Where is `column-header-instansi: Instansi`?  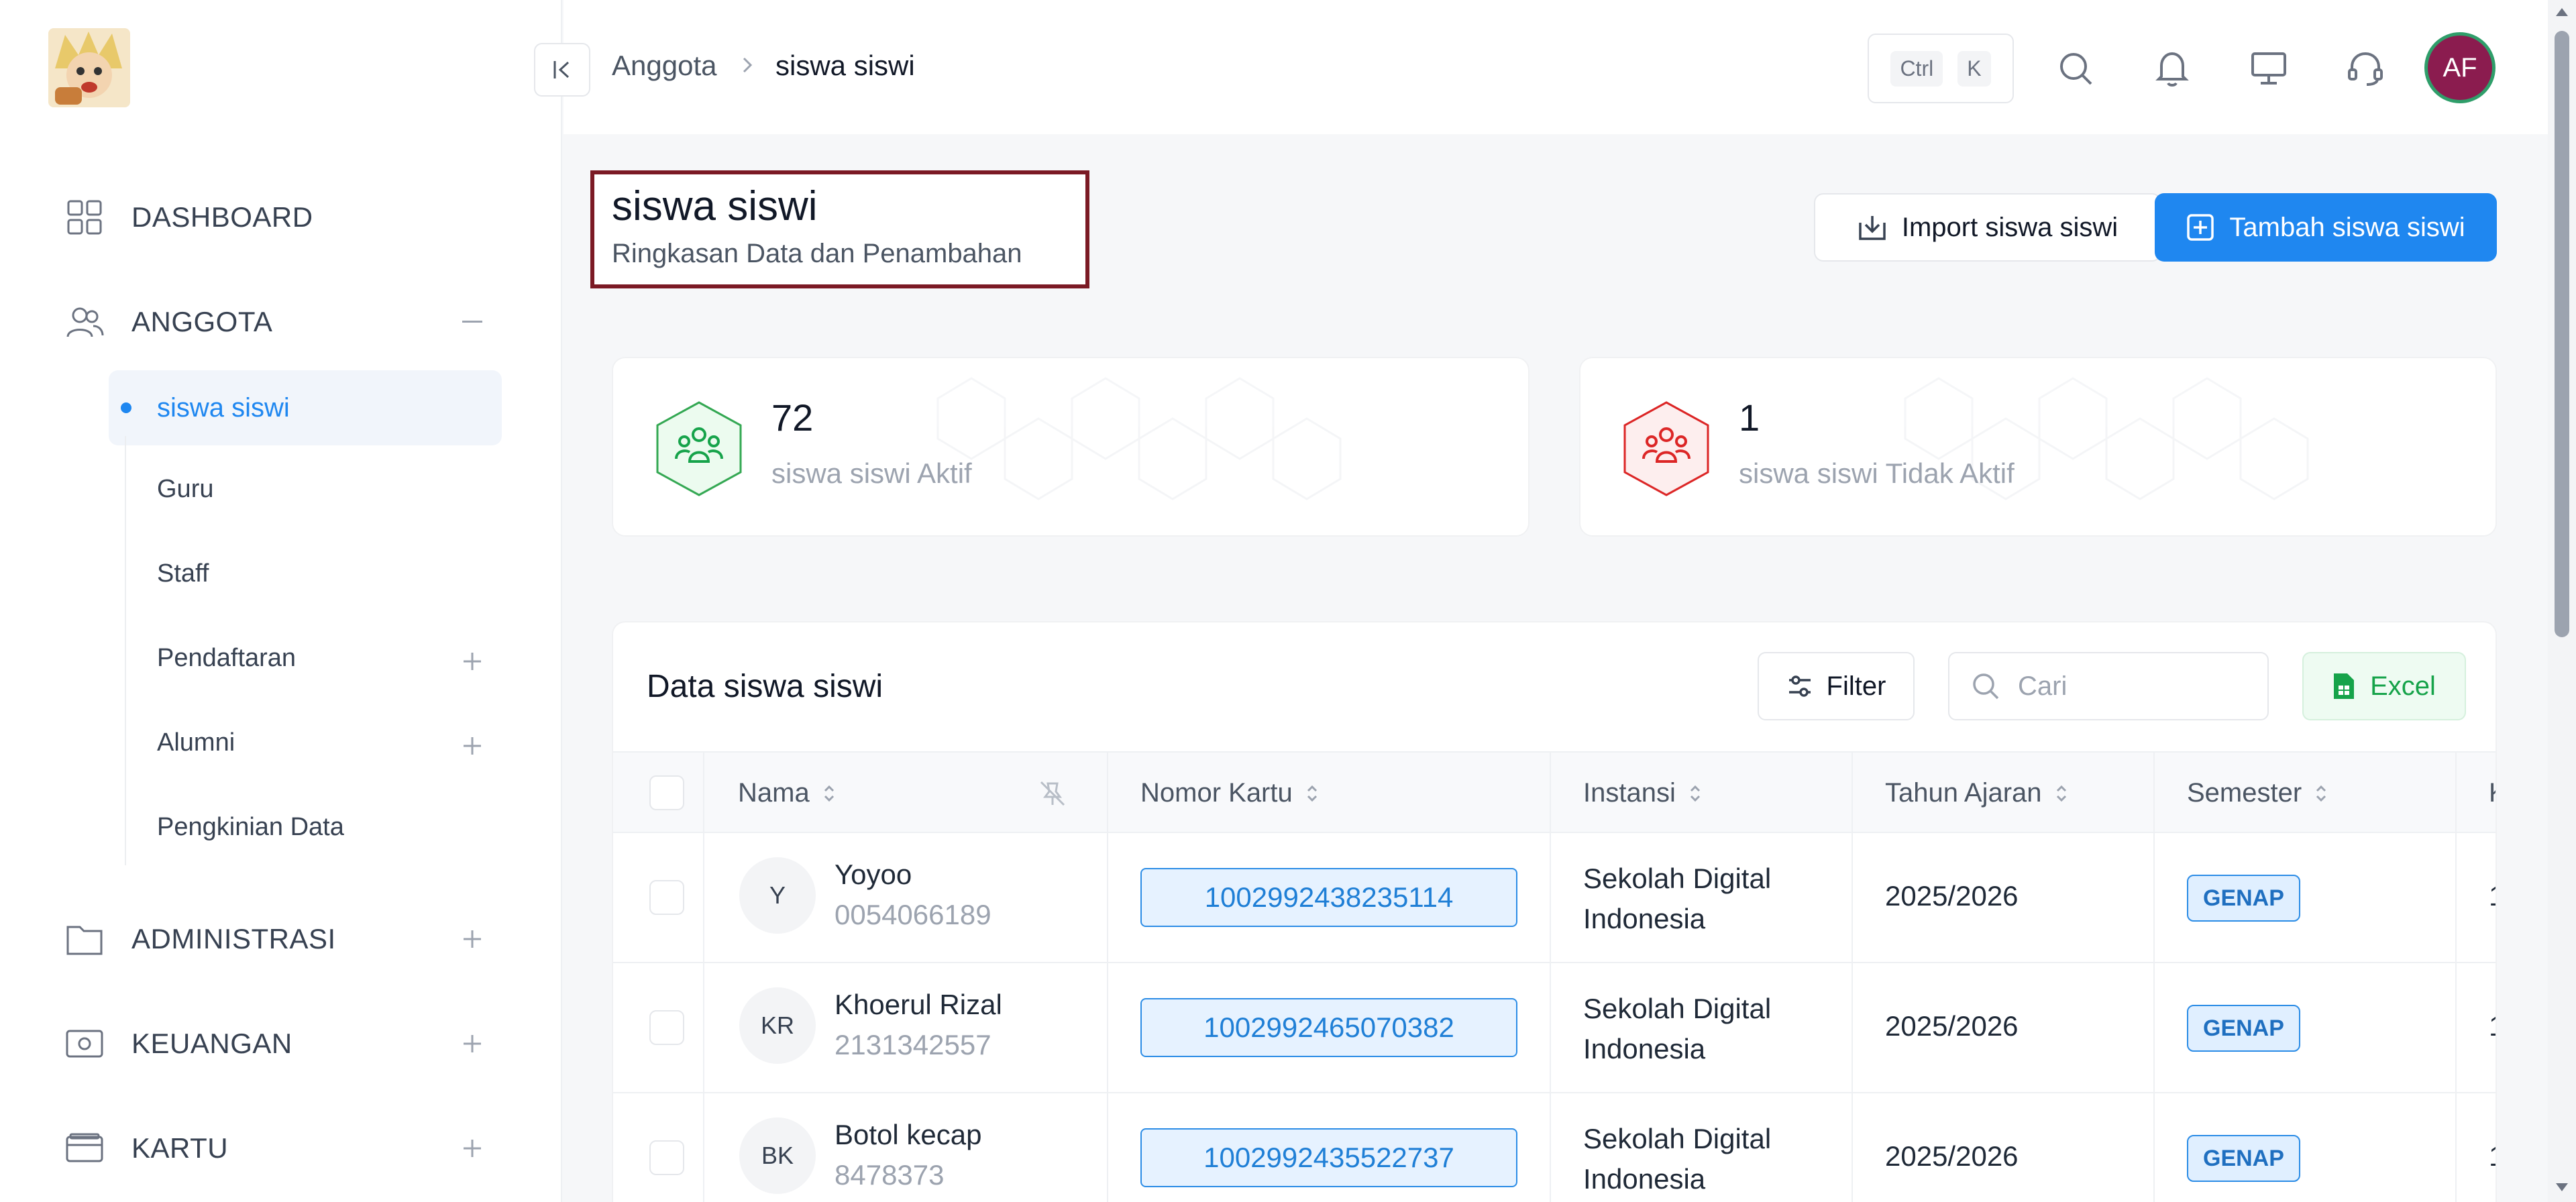
column-header-instansi: Instansi is located at coordinates (1643, 793).